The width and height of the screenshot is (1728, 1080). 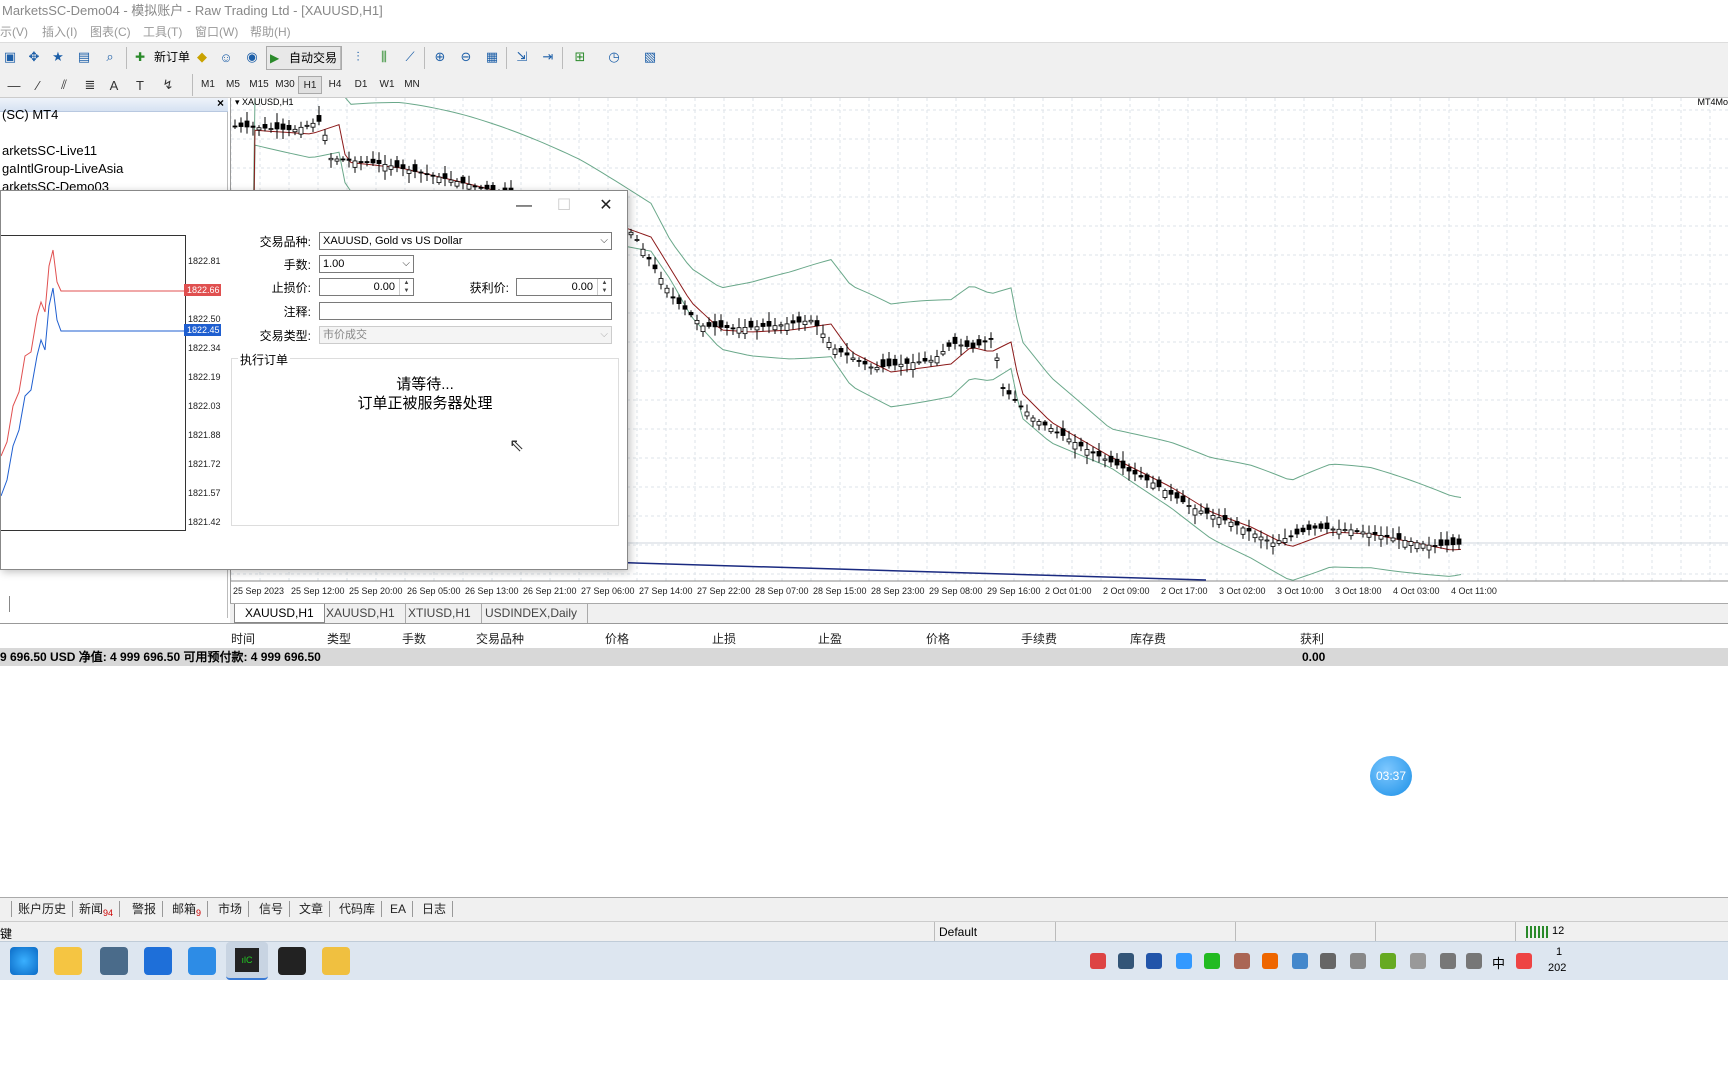 I want to click on column-header: 止盈, so click(x=830, y=638).